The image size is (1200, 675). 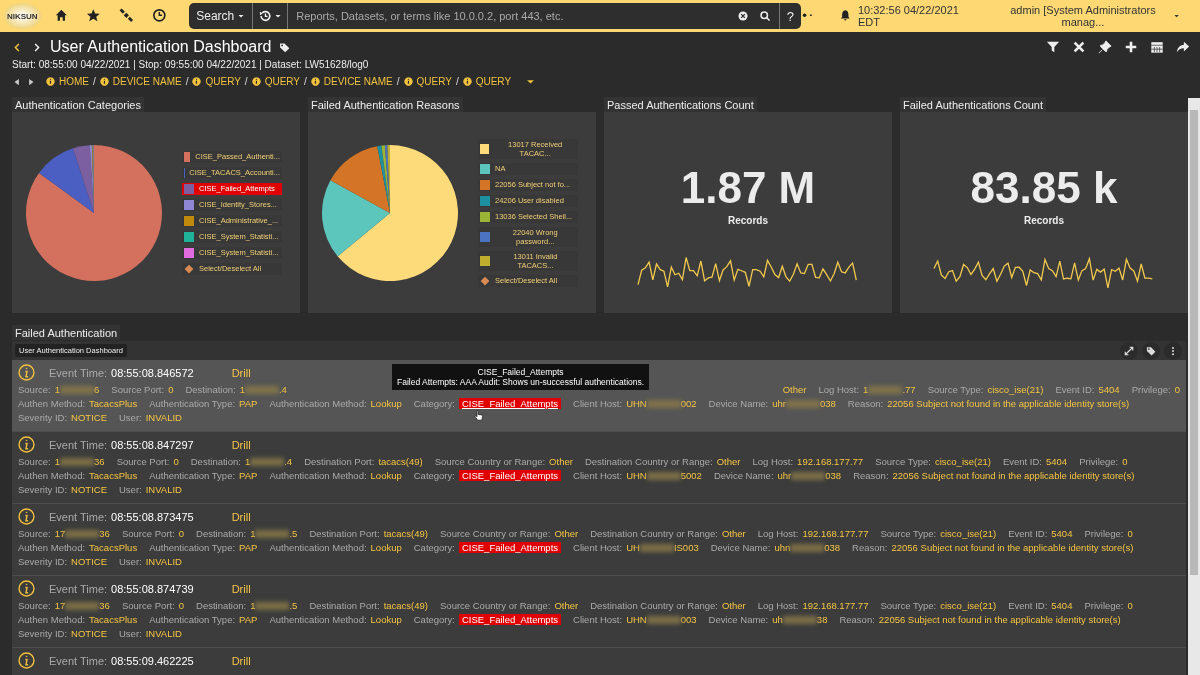 I want to click on field-value: INVALID, so click(x=163, y=489).